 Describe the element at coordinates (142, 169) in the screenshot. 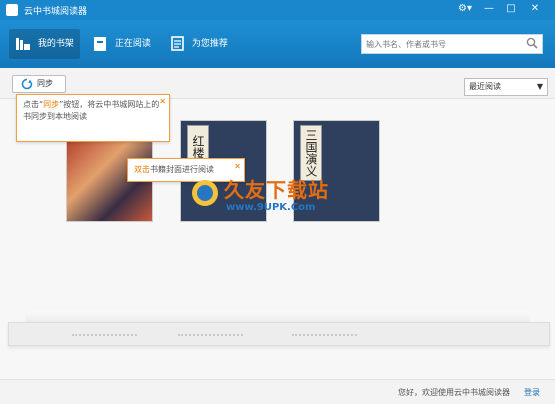

I see `tip-highlight: 双击` at that location.